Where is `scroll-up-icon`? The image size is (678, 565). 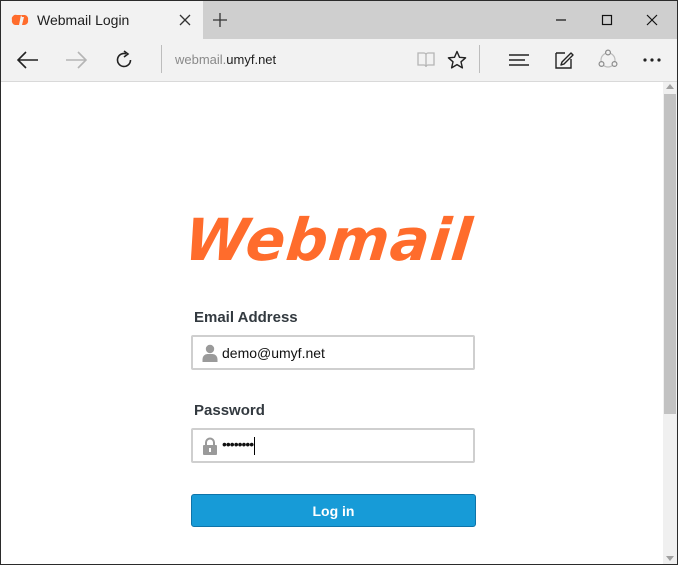
scroll-up-icon is located at coordinates (670, 86).